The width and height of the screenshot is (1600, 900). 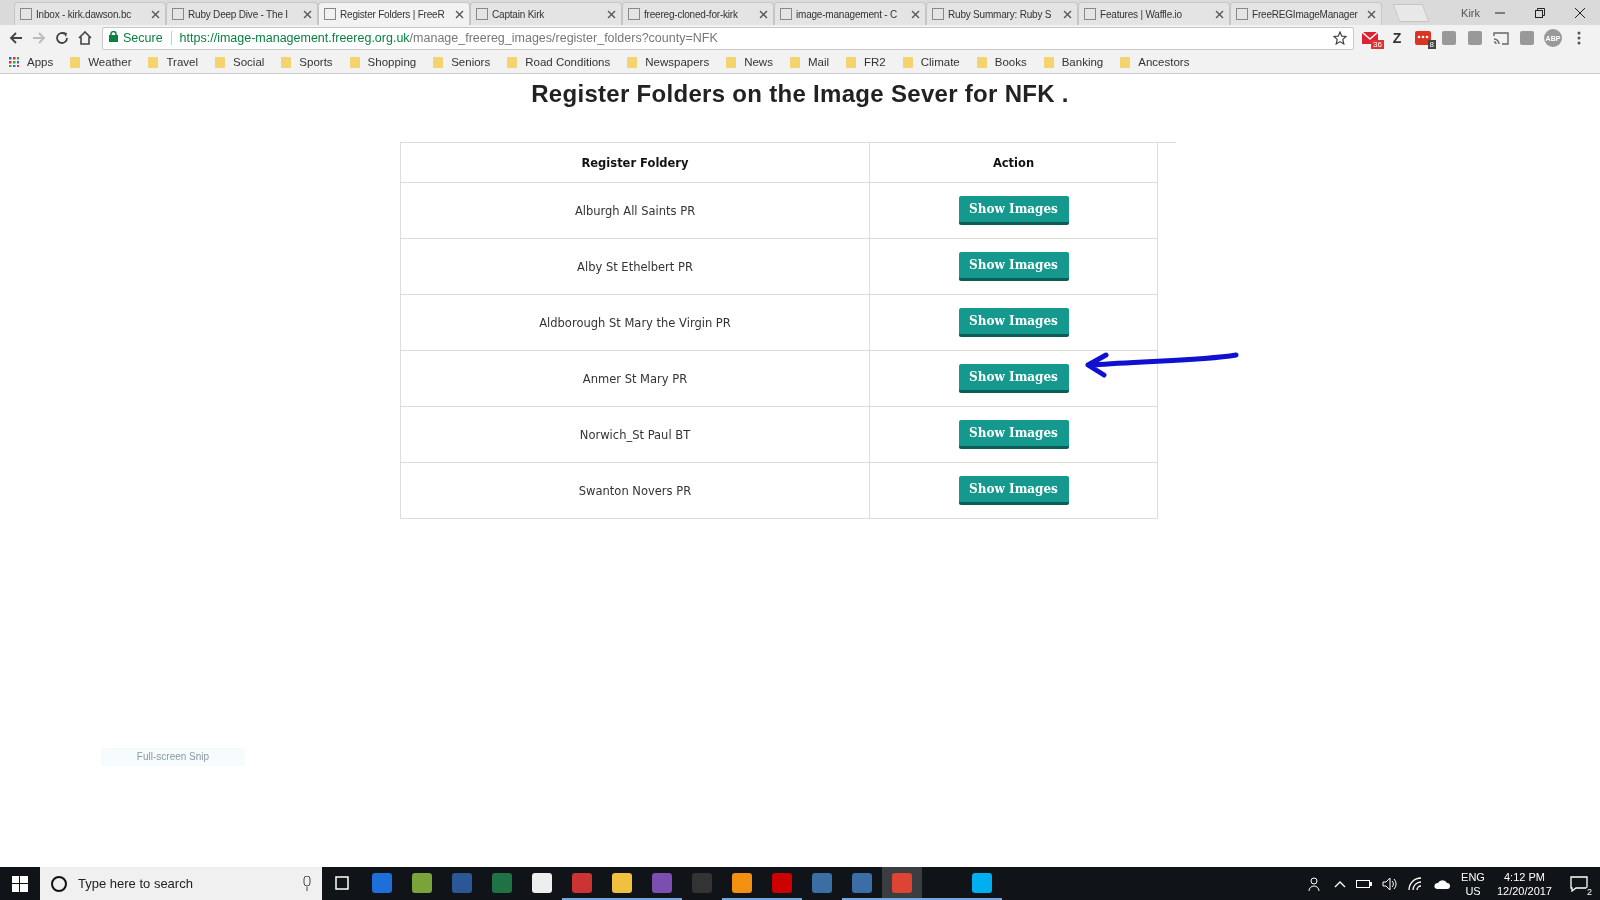 I want to click on bookmark-folder: Sports, so click(x=307, y=62).